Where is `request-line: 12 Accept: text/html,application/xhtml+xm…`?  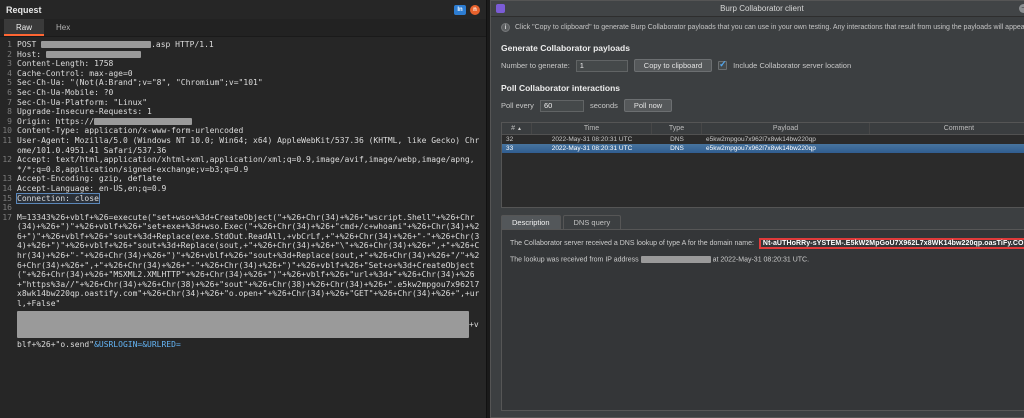 request-line: 12 Accept: text/html,application/xhtml+xm… is located at coordinates (242, 164).